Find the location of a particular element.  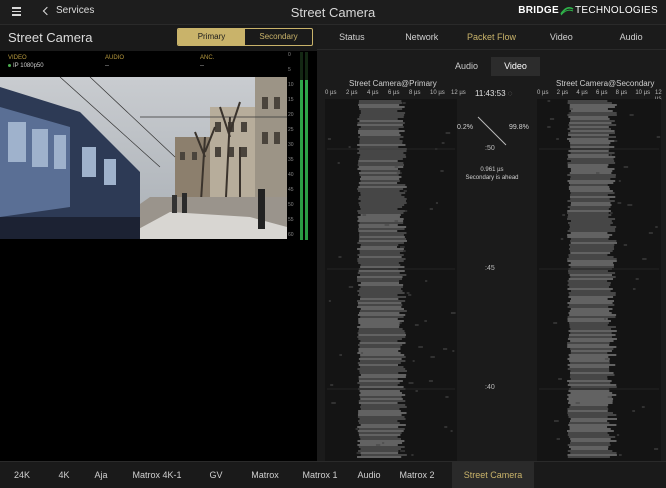

time-mark-40: :40 is located at coordinates (490, 387).